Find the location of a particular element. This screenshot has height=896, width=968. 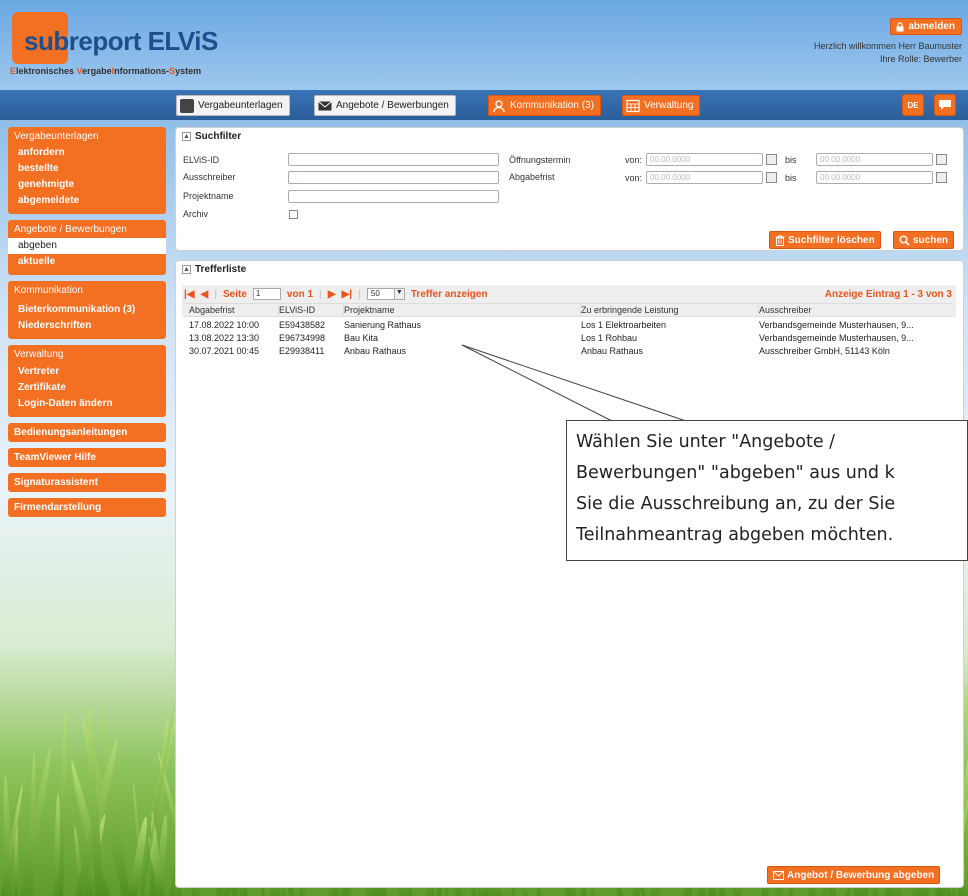

page-count-label: von 1 is located at coordinates (300, 294).